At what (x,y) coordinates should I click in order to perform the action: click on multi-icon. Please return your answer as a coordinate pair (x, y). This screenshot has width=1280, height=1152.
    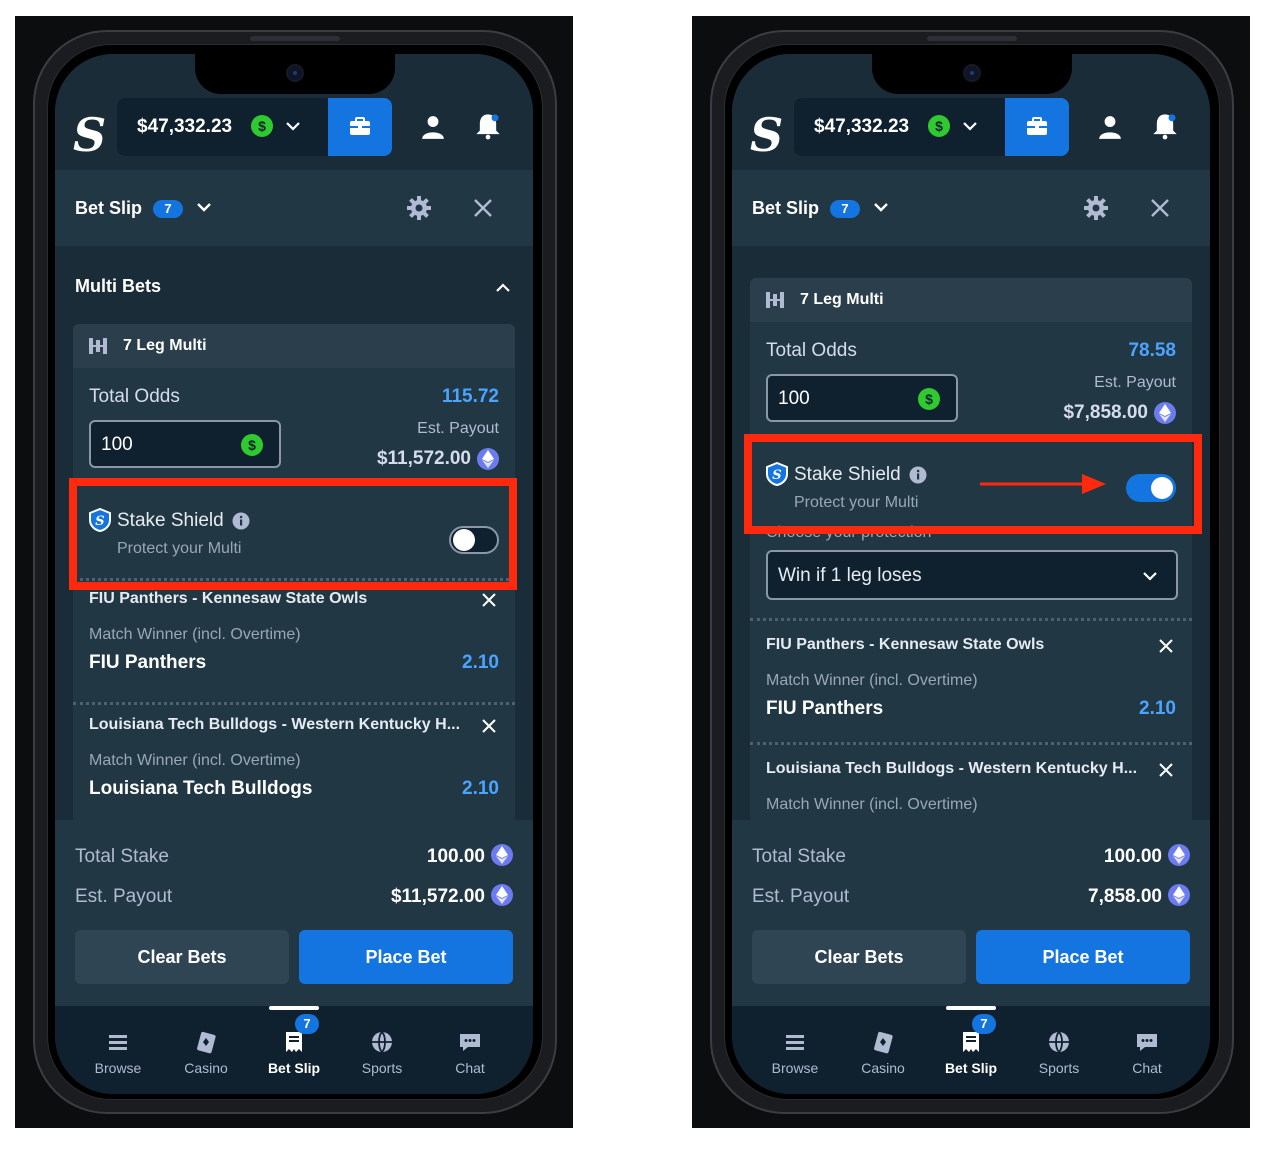
    Looking at the image, I should click on (775, 300).